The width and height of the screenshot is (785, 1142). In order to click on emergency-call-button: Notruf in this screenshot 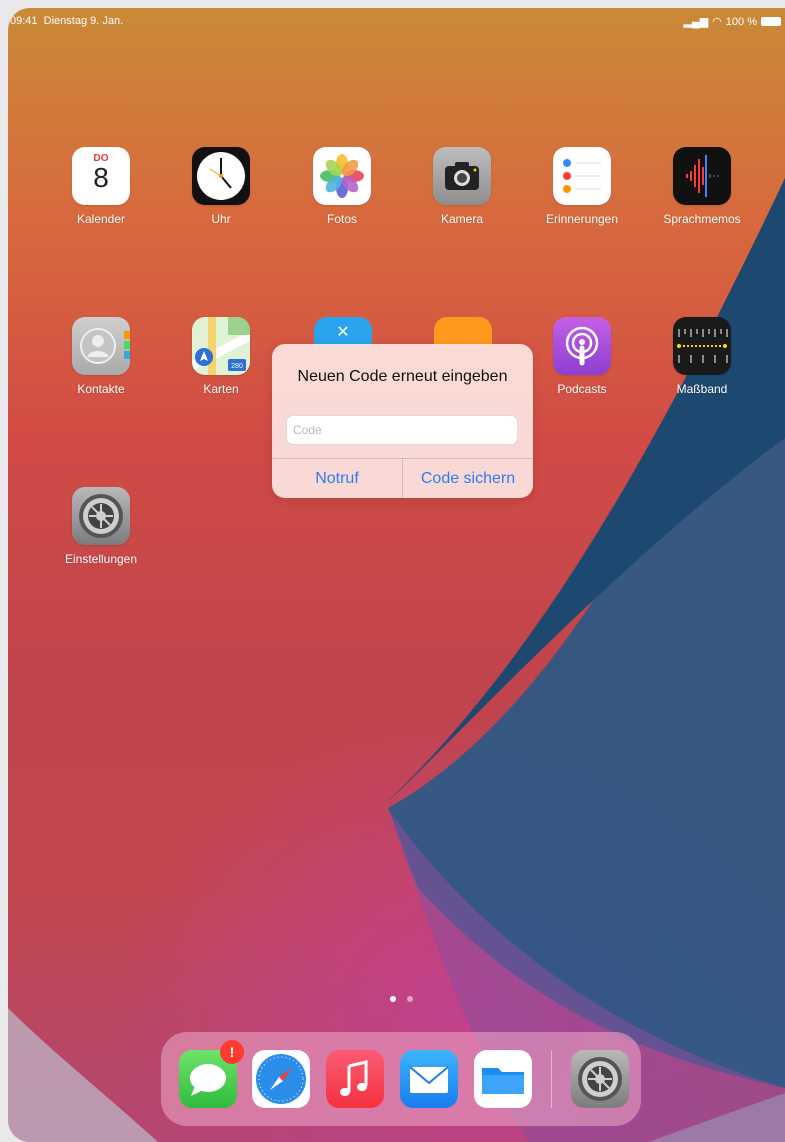, I will do `click(337, 478)`.